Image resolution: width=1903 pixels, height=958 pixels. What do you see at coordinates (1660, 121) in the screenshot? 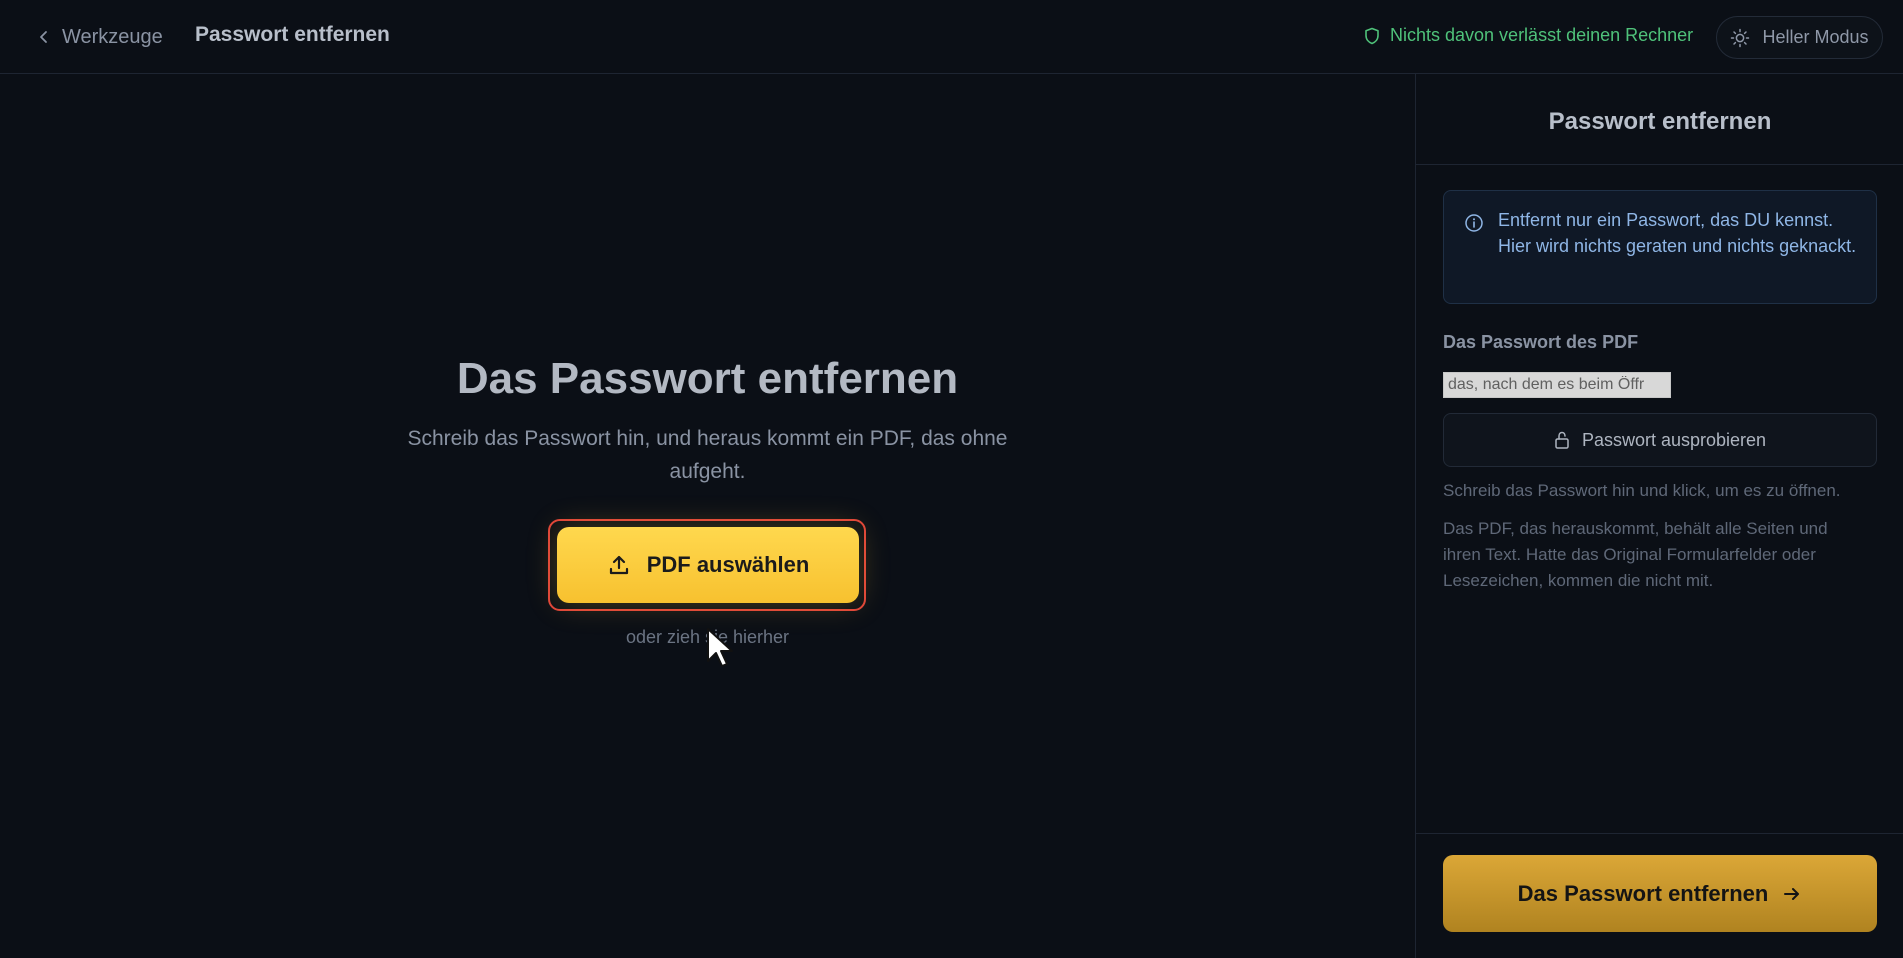
I see `sidebar-title: Passwort entfernen` at bounding box center [1660, 121].